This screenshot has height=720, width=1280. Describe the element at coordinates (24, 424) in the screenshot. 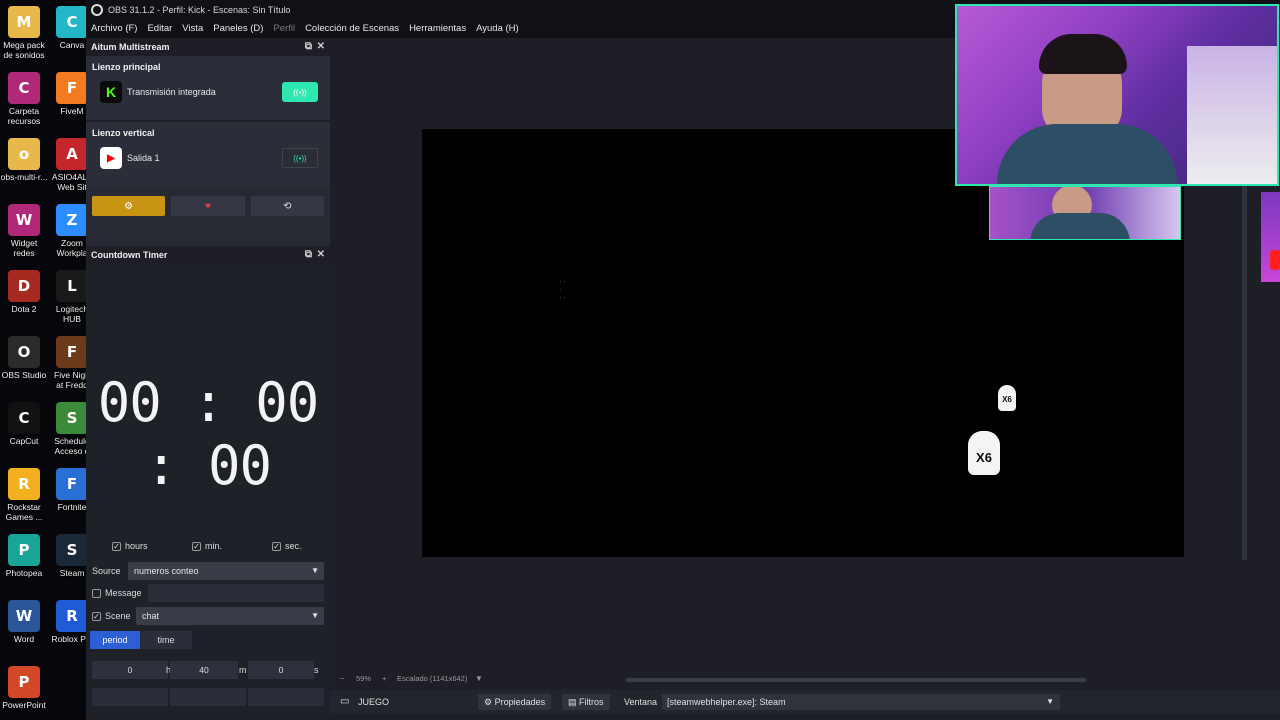

I see `desktop-shortcut: C CapCut` at that location.